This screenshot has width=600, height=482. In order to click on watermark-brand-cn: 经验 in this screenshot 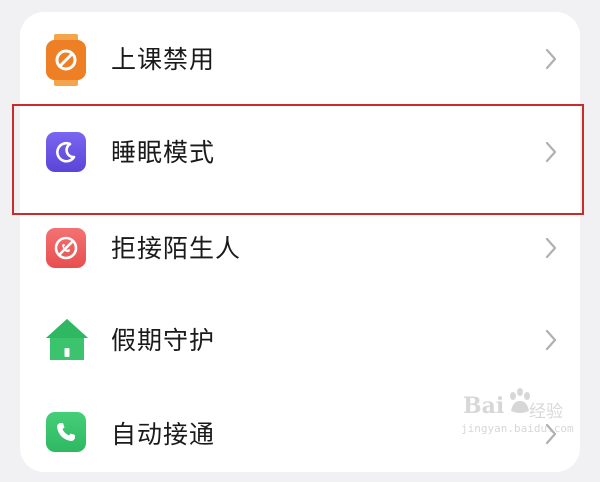, I will do `click(546, 412)`.